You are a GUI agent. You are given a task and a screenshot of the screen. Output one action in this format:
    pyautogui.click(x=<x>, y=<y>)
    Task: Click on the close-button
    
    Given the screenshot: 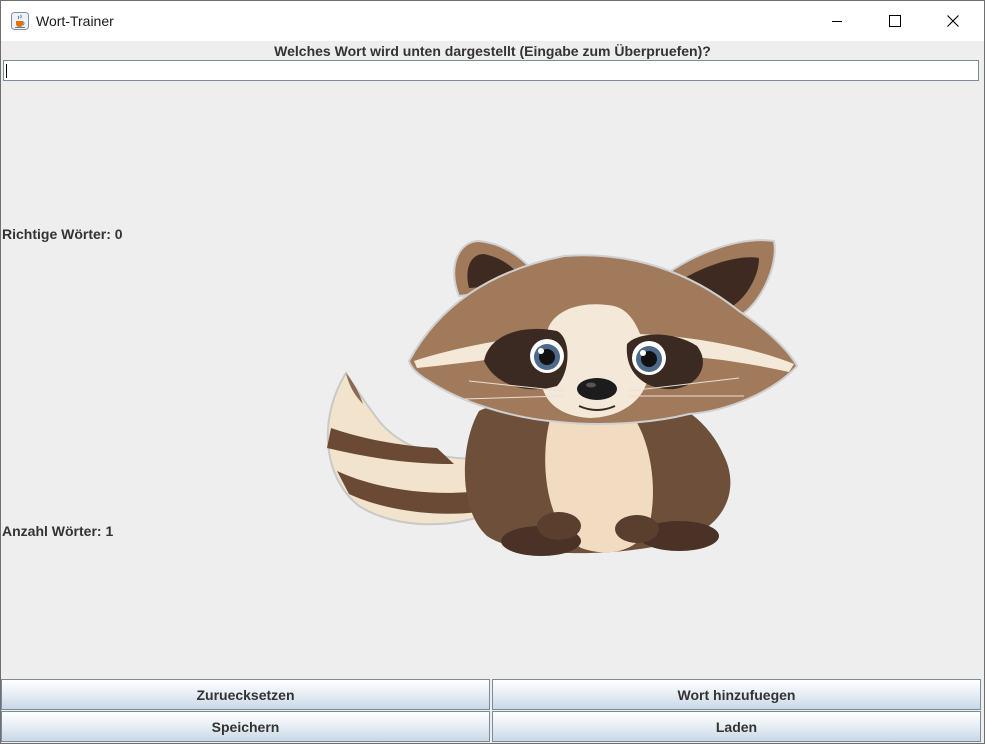 What is the action you would take?
    pyautogui.click(x=953, y=21)
    